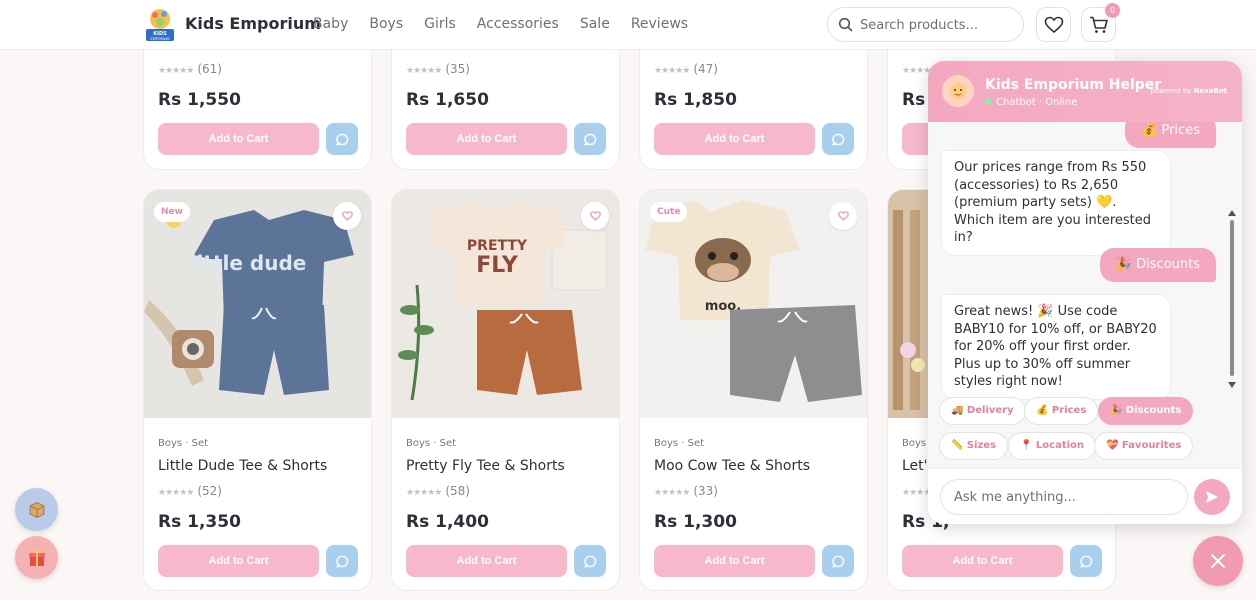 Image resolution: width=1256 pixels, height=600 pixels. Describe the element at coordinates (190, 69) in the screenshot. I see `rating: ★★★★★ (61)` at that location.